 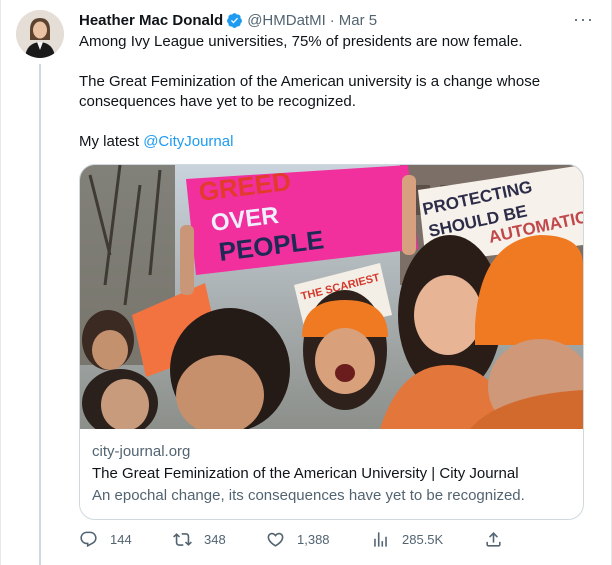 What do you see at coordinates (188, 141) in the screenshot?
I see `mention-link: @CityJournal` at bounding box center [188, 141].